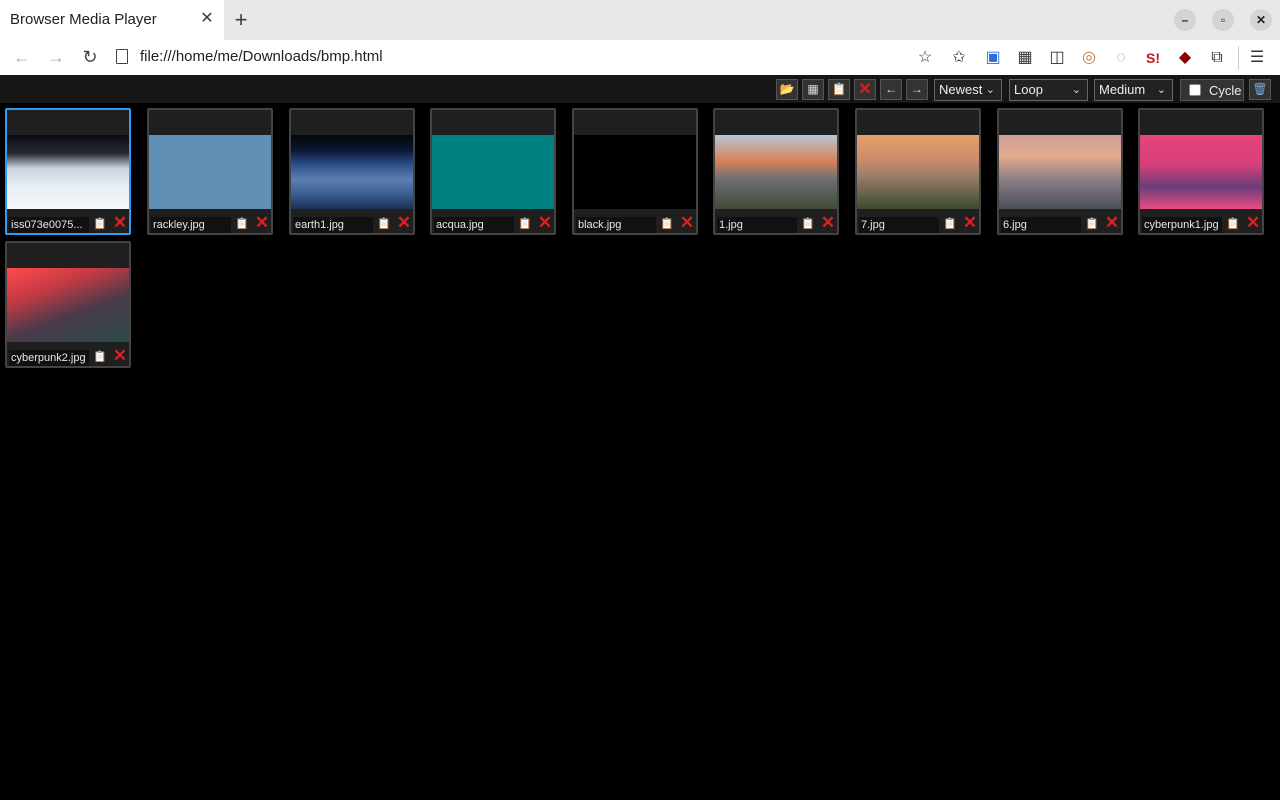 Image resolution: width=1280 pixels, height=800 pixels. I want to click on mode-select: Loop ⌄, so click(1048, 90).